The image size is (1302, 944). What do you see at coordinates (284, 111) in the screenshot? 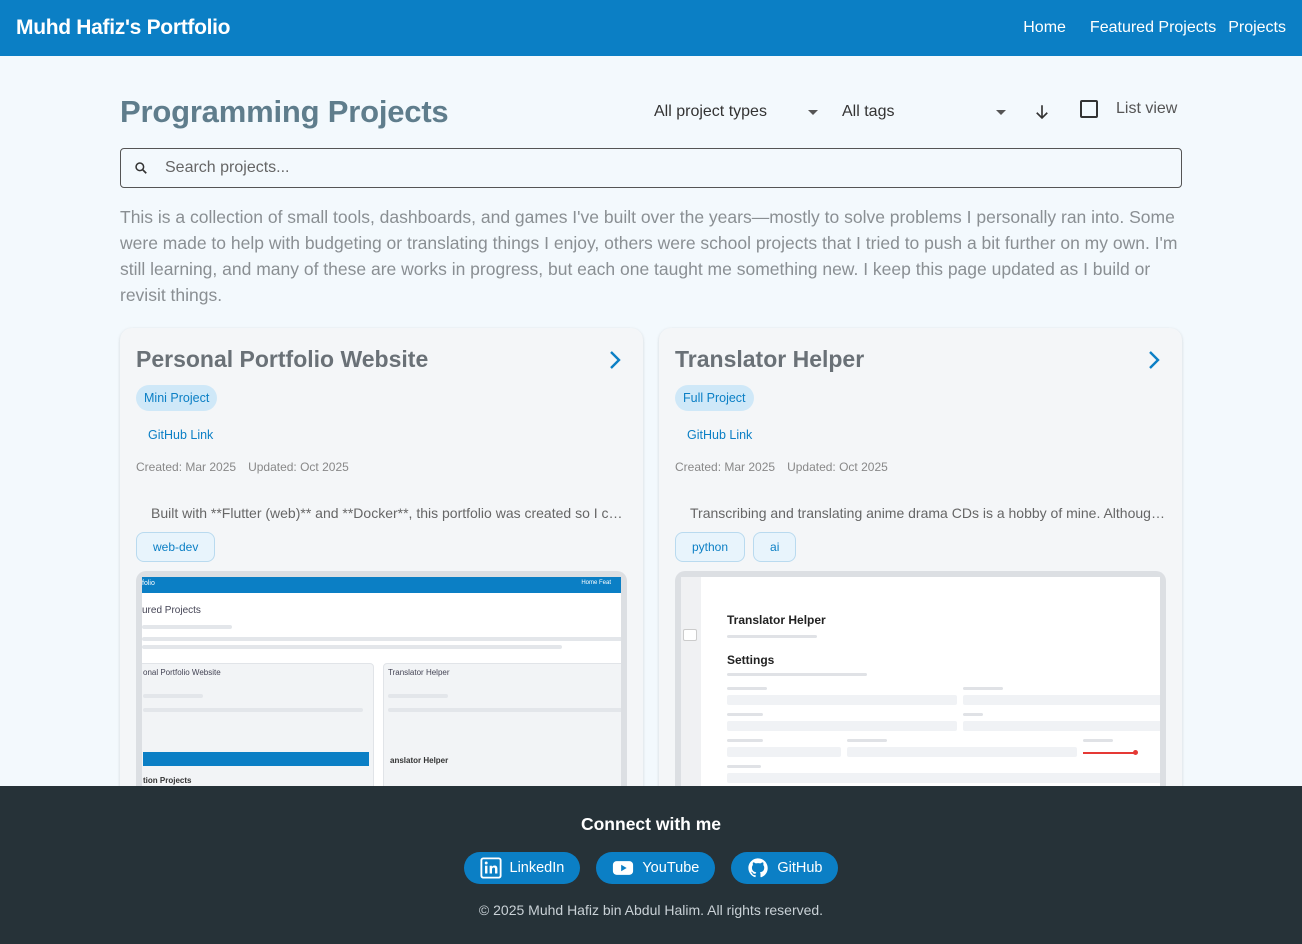
I see `page-title: Programming Projects` at bounding box center [284, 111].